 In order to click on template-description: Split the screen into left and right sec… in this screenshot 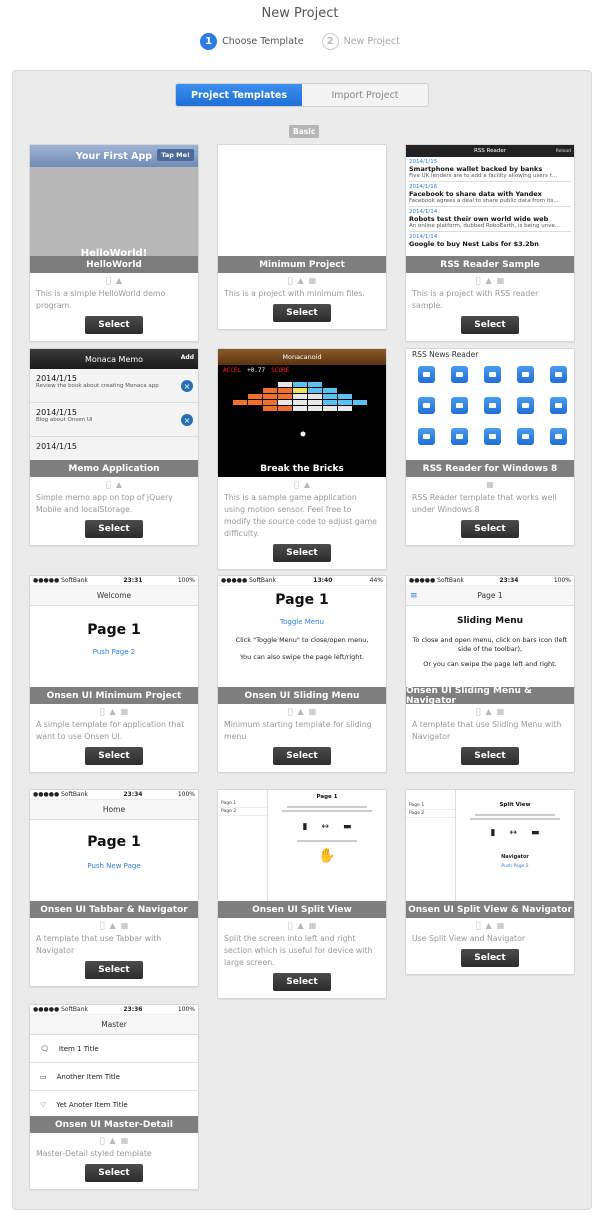, I will do `click(298, 950)`.